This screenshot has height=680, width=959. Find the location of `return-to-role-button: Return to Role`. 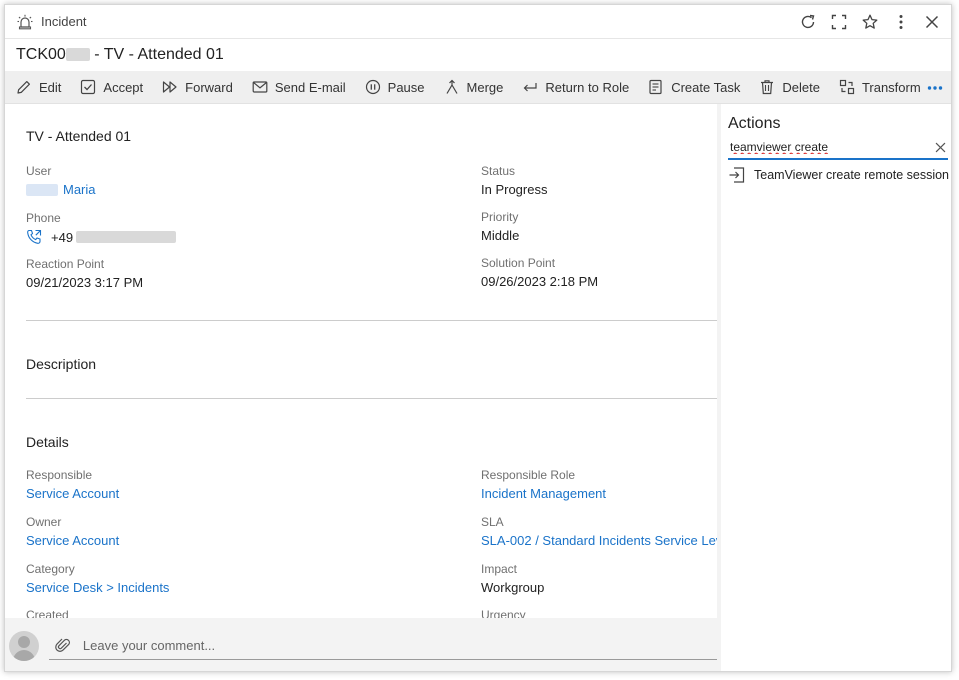

return-to-role-button: Return to Role is located at coordinates (575, 87).